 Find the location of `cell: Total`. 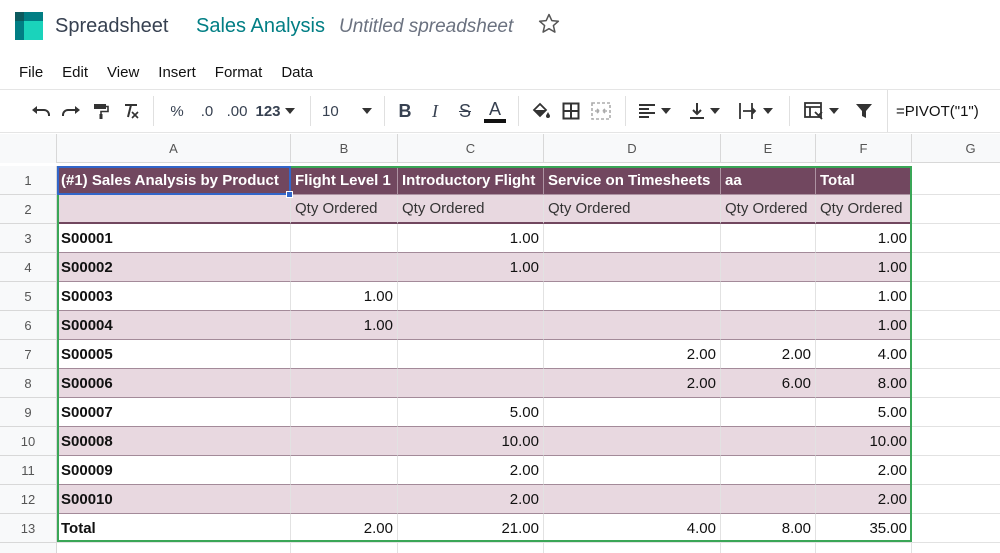

cell: Total is located at coordinates (864, 180).